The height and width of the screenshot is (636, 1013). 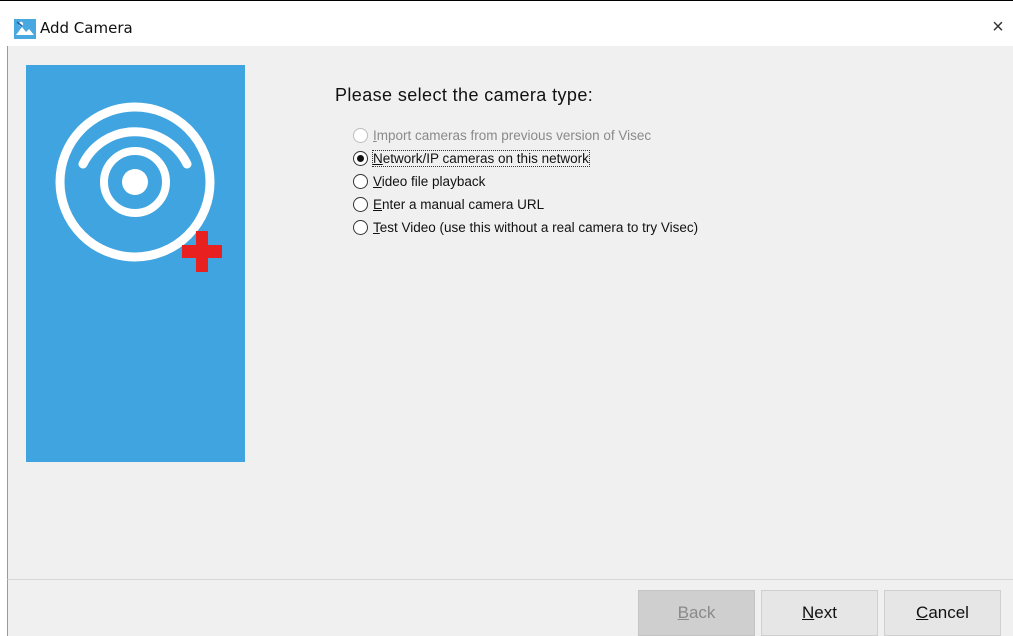 I want to click on radio-video-file-playback, so click(x=360, y=181).